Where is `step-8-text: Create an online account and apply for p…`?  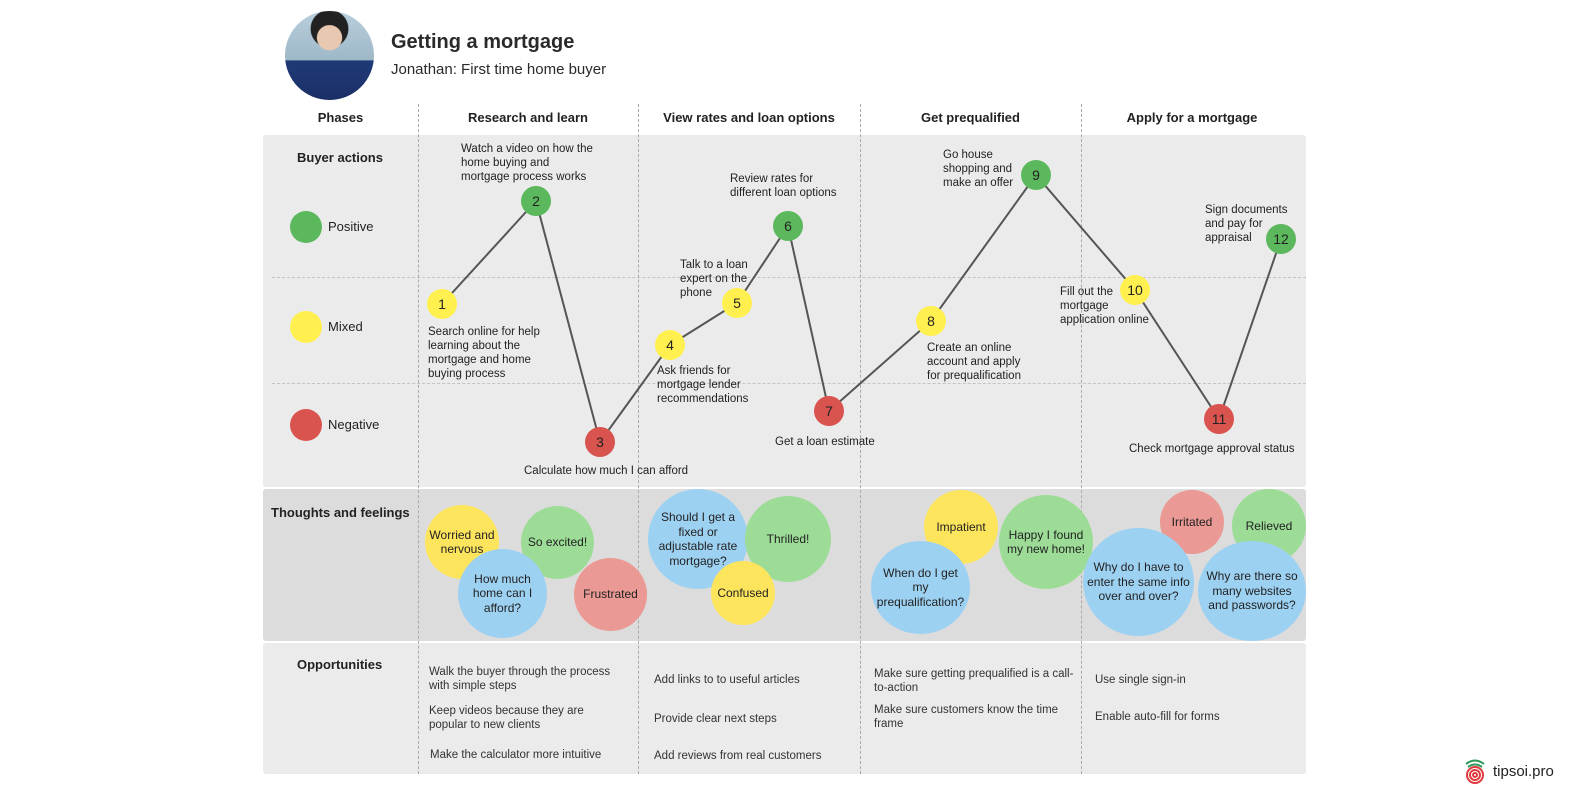
step-8-text: Create an online account and apply for p… is located at coordinates (974, 362).